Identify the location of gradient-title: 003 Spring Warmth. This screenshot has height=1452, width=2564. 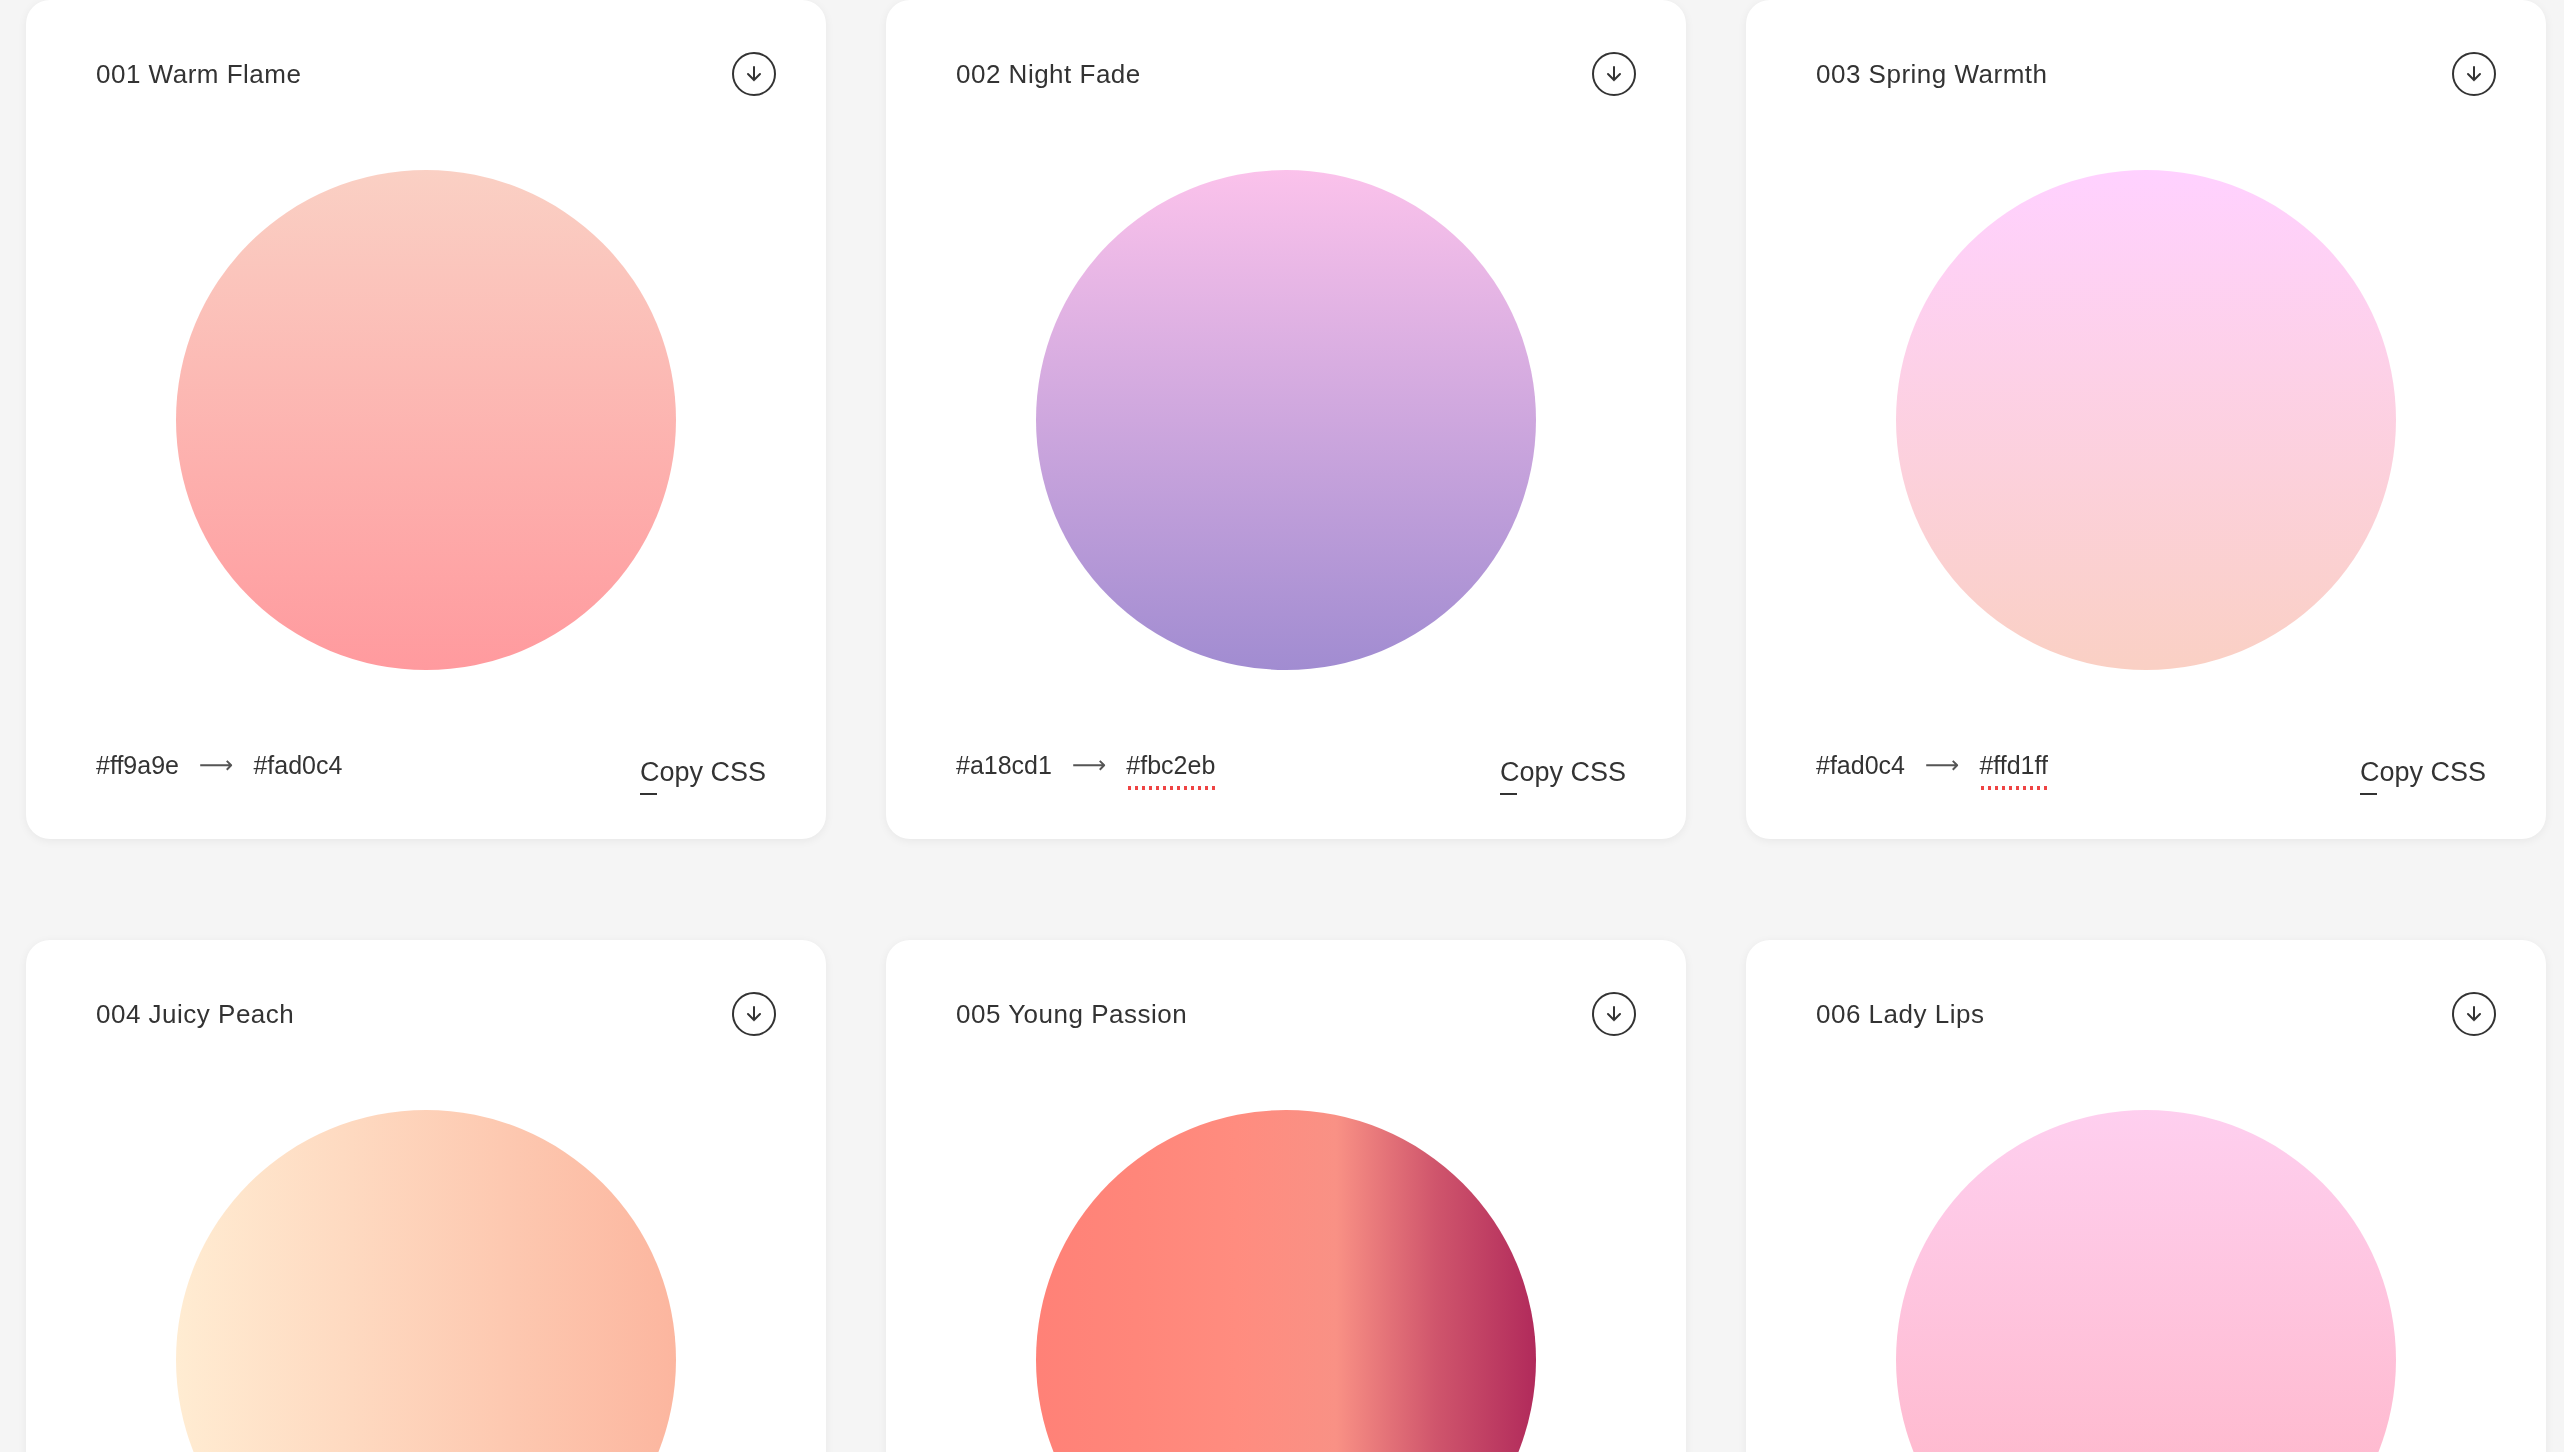
(1932, 74).